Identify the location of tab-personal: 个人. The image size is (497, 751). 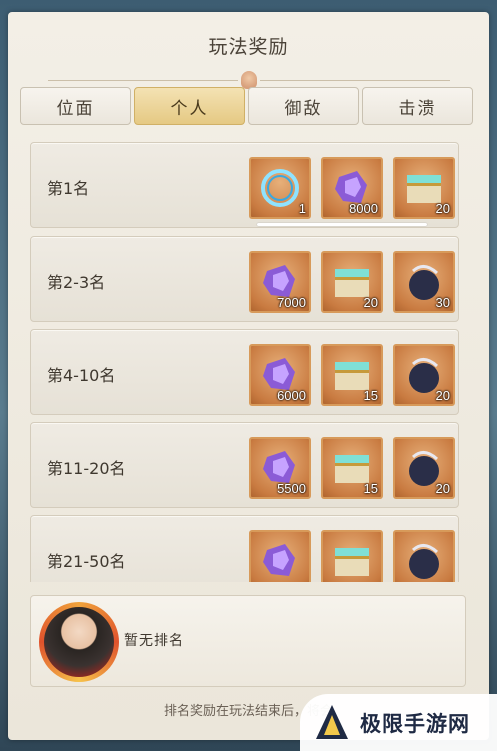
(189, 106).